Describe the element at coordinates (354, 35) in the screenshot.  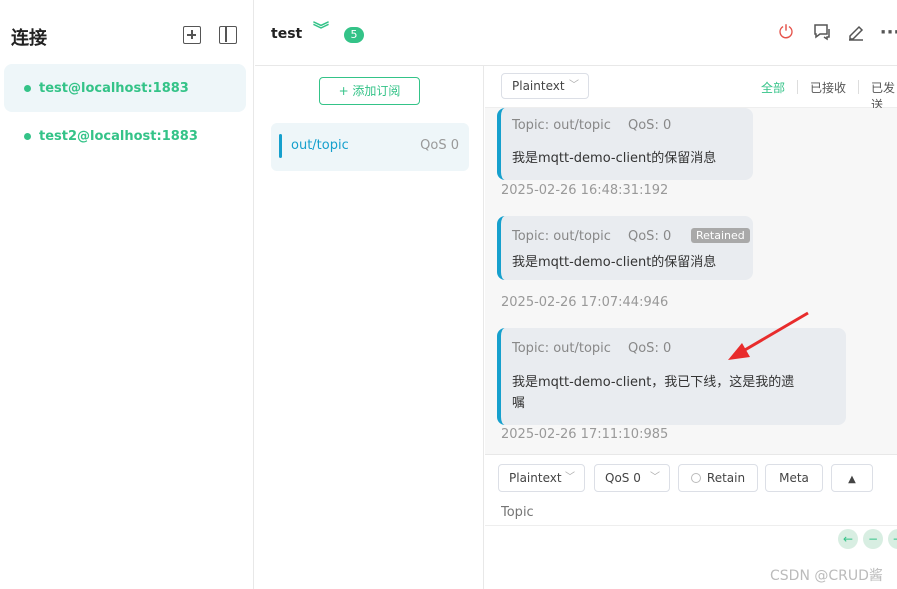
I see `message-count-badge: 5` at that location.